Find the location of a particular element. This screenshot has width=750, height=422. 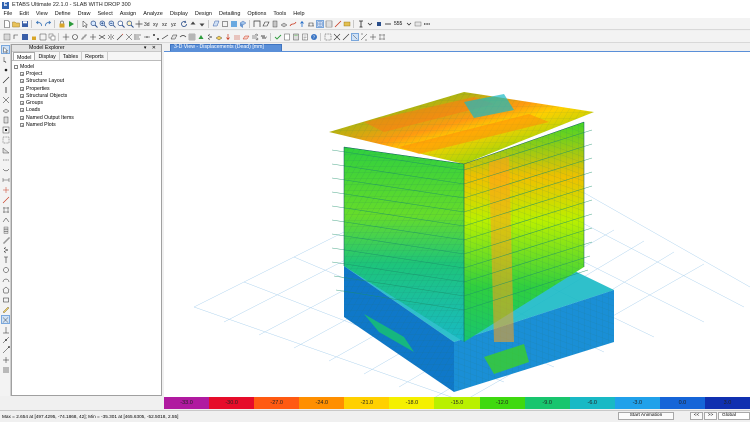

menu-draw: Draw is located at coordinates (84, 14).